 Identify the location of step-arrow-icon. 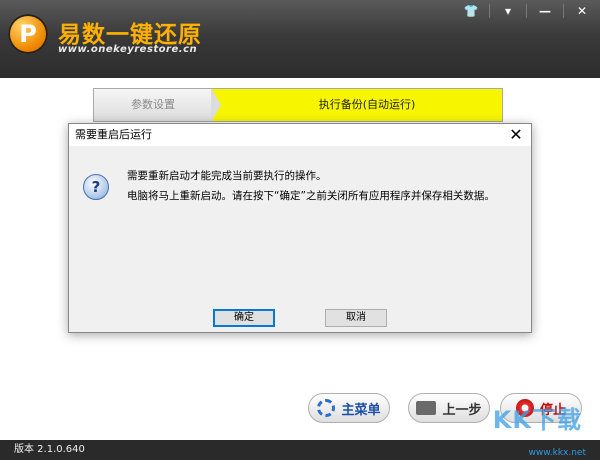
(216, 105).